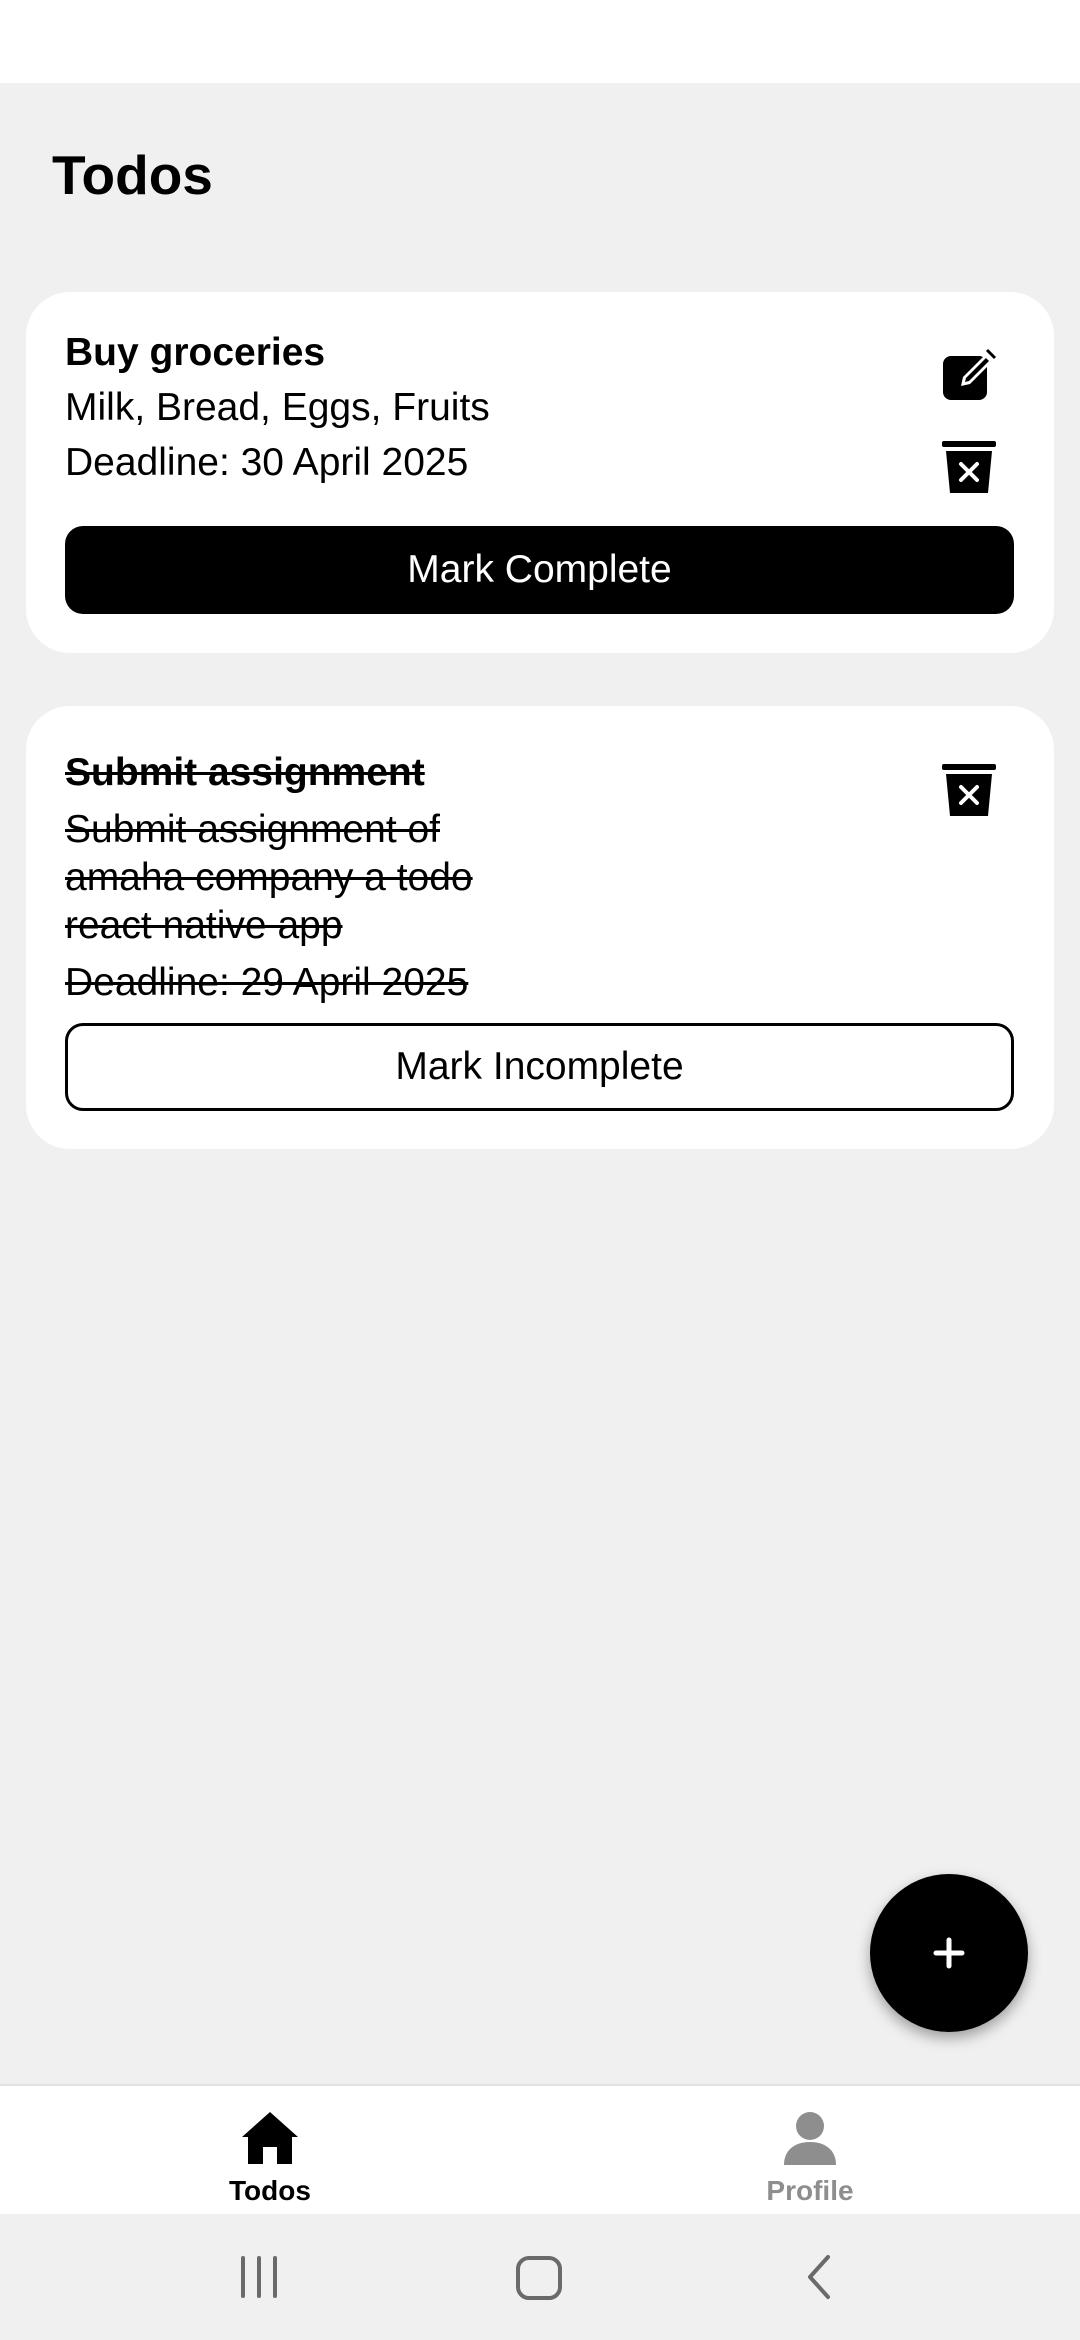 This screenshot has height=2340, width=1080. I want to click on tab-profile-label: Profile, so click(810, 2190).